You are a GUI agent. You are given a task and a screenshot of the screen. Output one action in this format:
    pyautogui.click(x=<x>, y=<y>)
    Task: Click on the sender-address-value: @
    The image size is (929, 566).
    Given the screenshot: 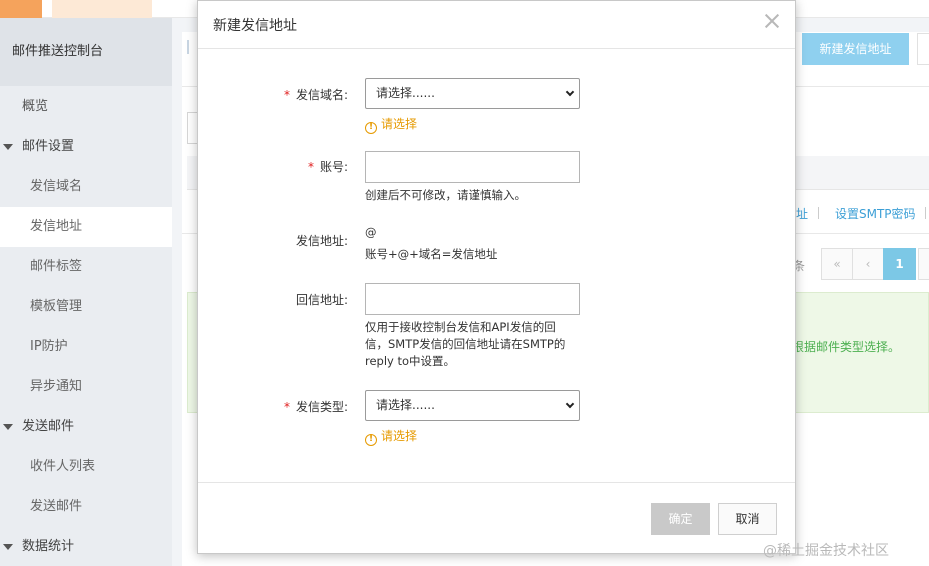 What is the action you would take?
    pyautogui.click(x=371, y=232)
    